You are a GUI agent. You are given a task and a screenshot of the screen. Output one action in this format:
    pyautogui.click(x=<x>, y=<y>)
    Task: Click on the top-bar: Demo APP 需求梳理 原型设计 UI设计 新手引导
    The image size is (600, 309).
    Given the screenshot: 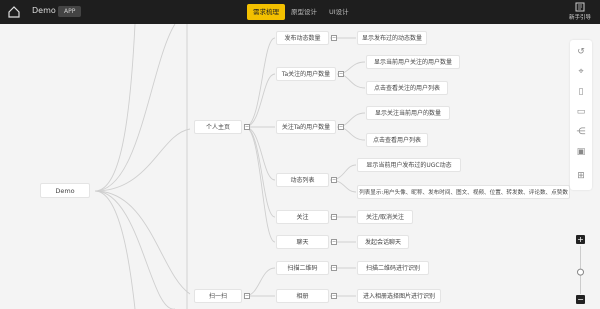 What is the action you would take?
    pyautogui.click(x=300, y=12)
    